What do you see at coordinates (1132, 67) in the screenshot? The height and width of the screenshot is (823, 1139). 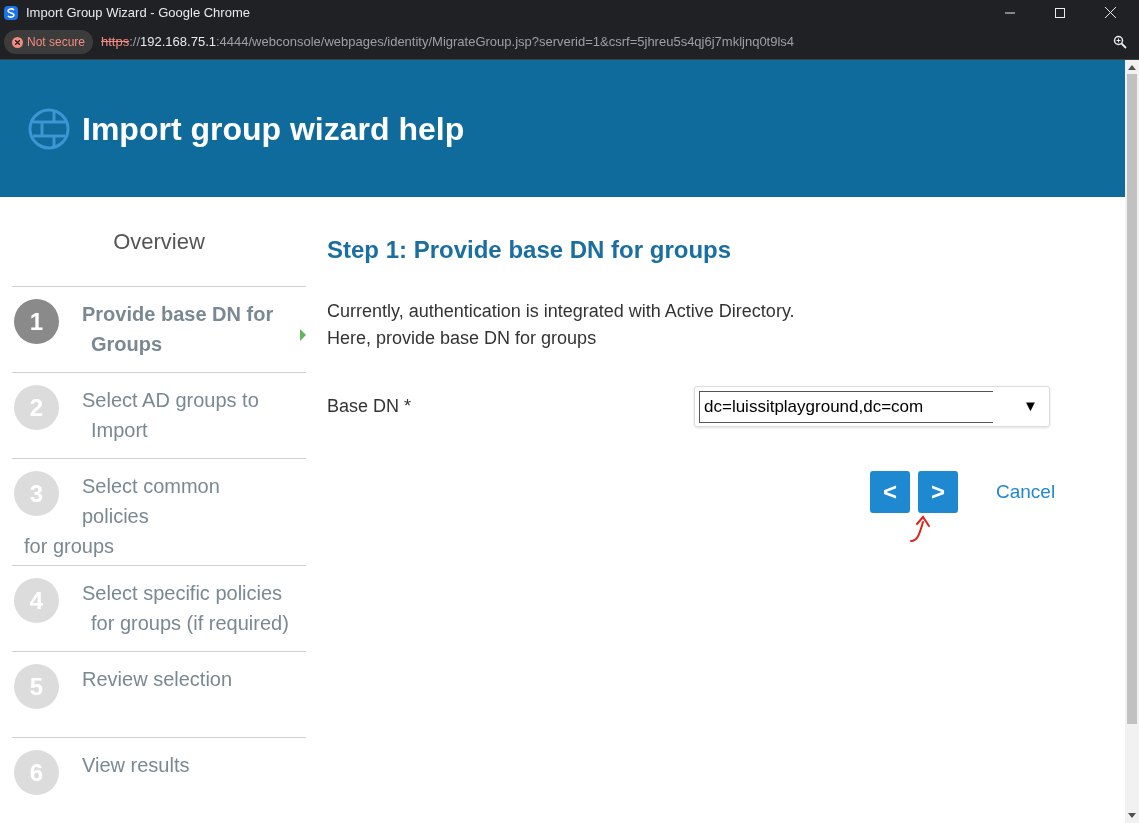 I see `scroll-up-icon` at bounding box center [1132, 67].